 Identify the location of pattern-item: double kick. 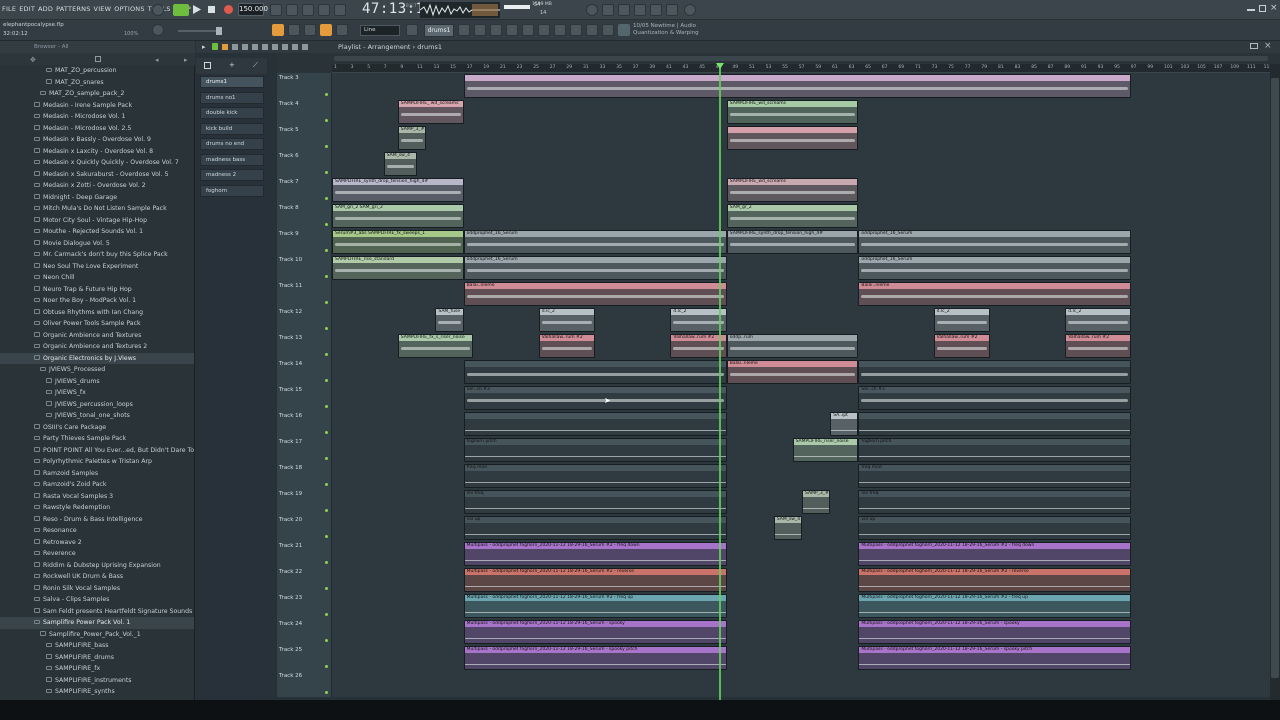
(232, 113).